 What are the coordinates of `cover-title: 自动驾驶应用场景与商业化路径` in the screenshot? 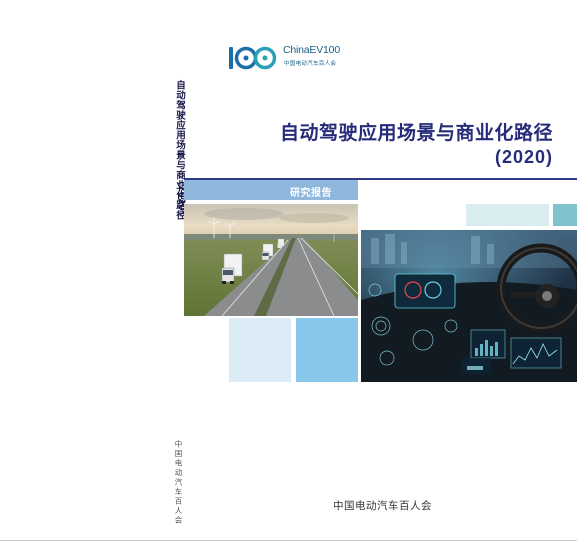 It's located at (416, 133).